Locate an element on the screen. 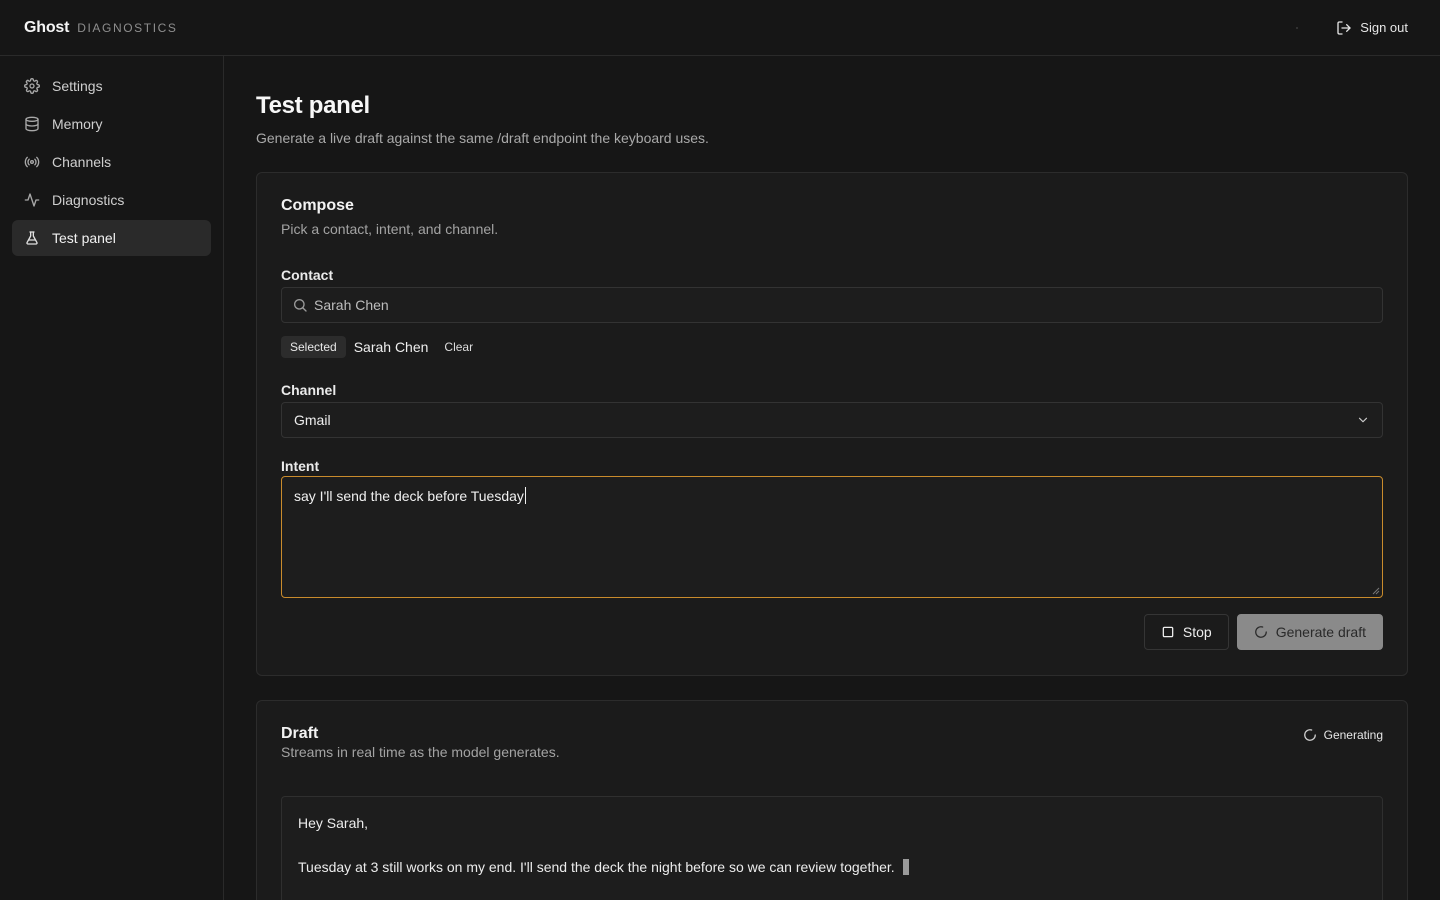  top-bar: Ghost DIAGNOSTICS Sign out is located at coordinates (720, 28).